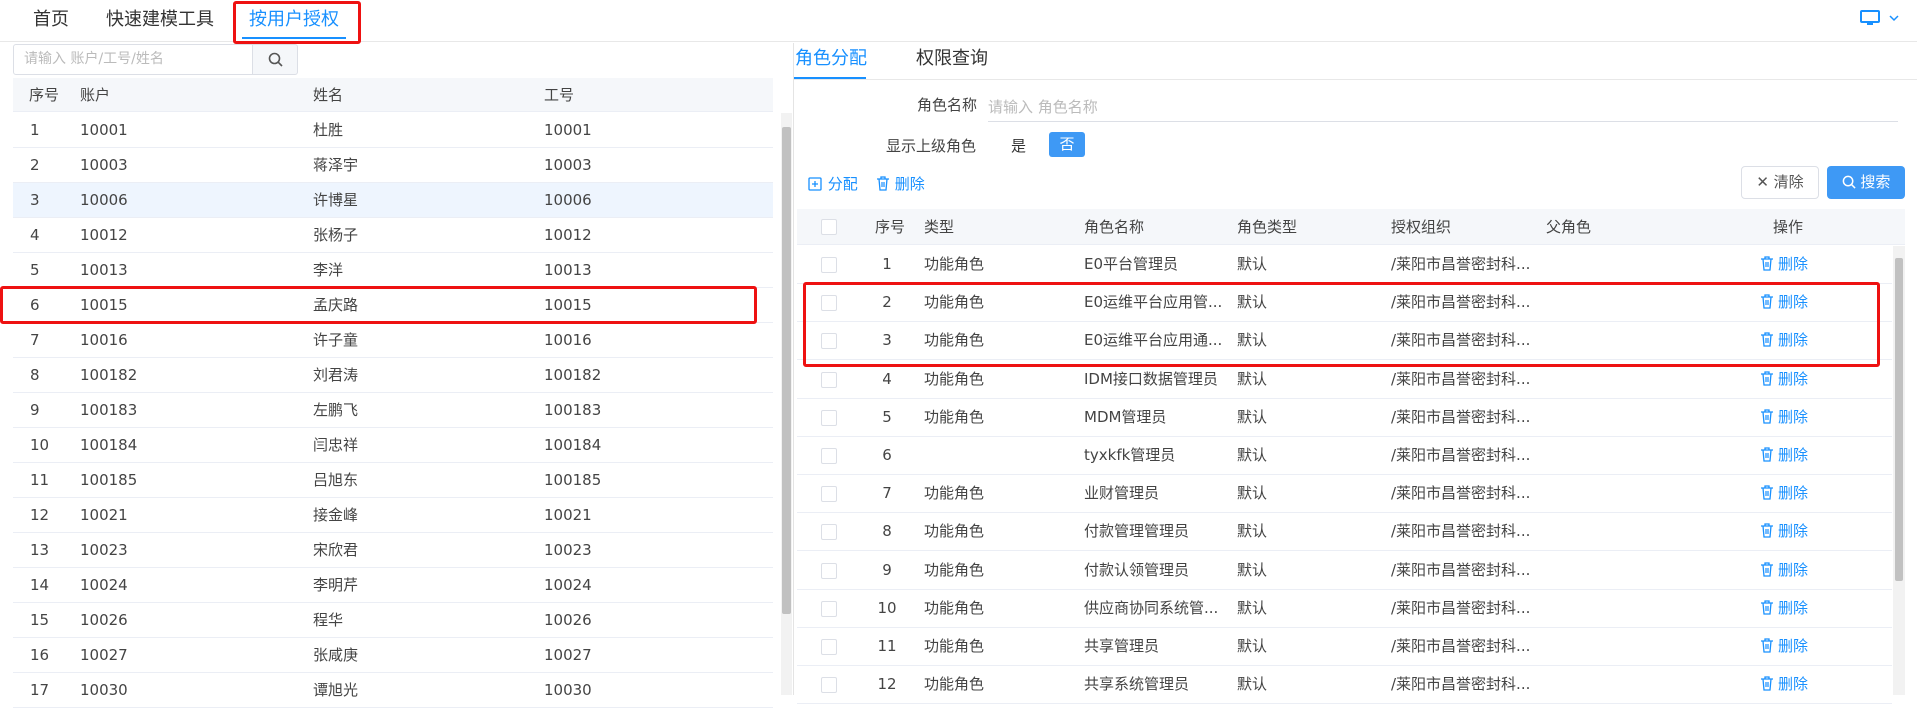  Describe the element at coordinates (887, 646) in the screenshot. I see `cell-index: 11` at that location.